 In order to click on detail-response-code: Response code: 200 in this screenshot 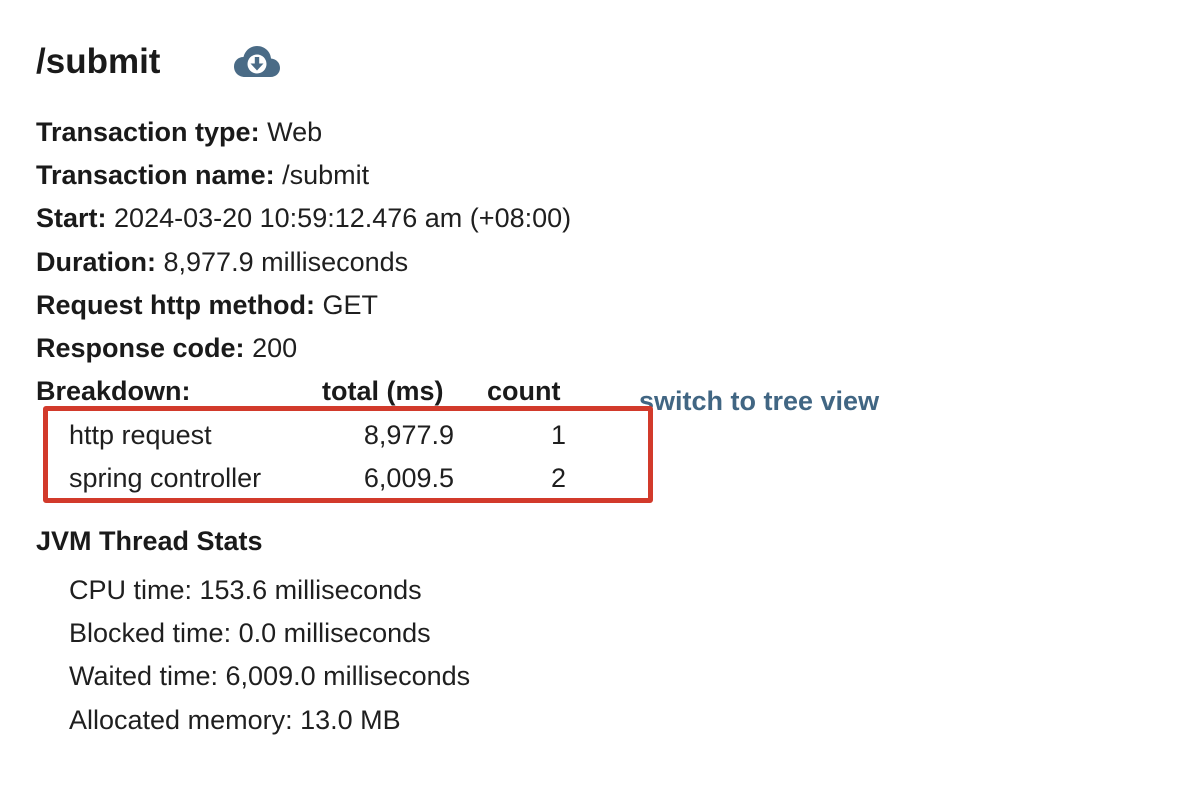, I will do `click(166, 348)`.